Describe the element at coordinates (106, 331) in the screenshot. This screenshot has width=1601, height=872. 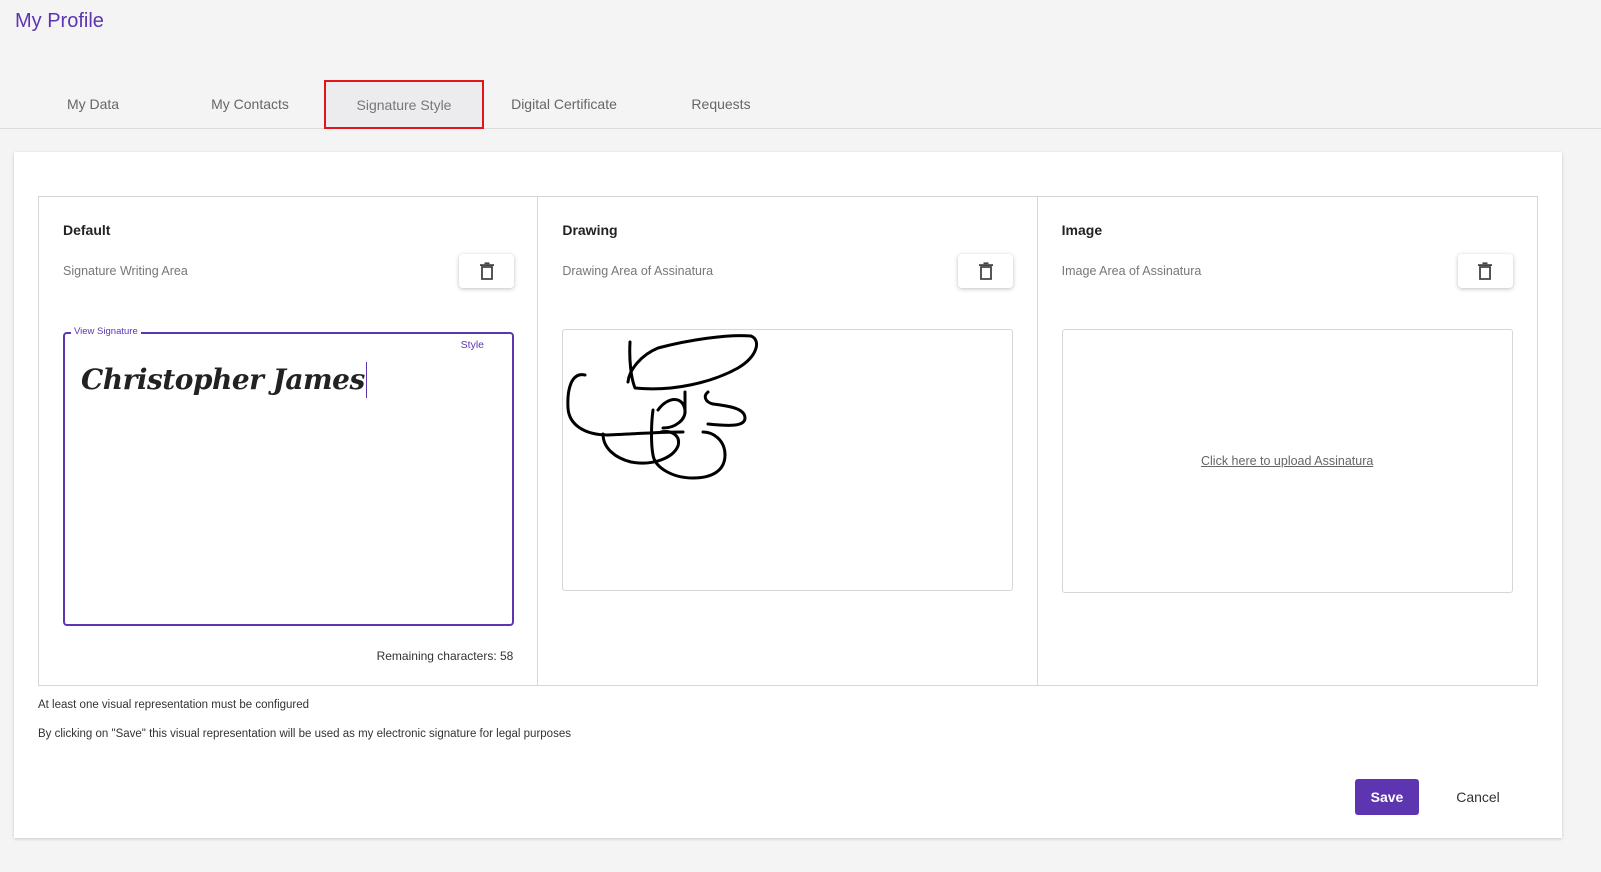
I see `view-signature-legend: View Signature` at that location.